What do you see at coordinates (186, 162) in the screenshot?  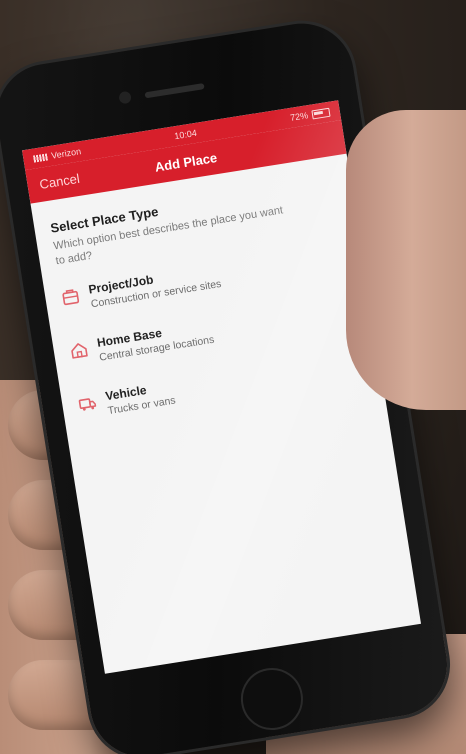 I see `page-title: Add Place` at bounding box center [186, 162].